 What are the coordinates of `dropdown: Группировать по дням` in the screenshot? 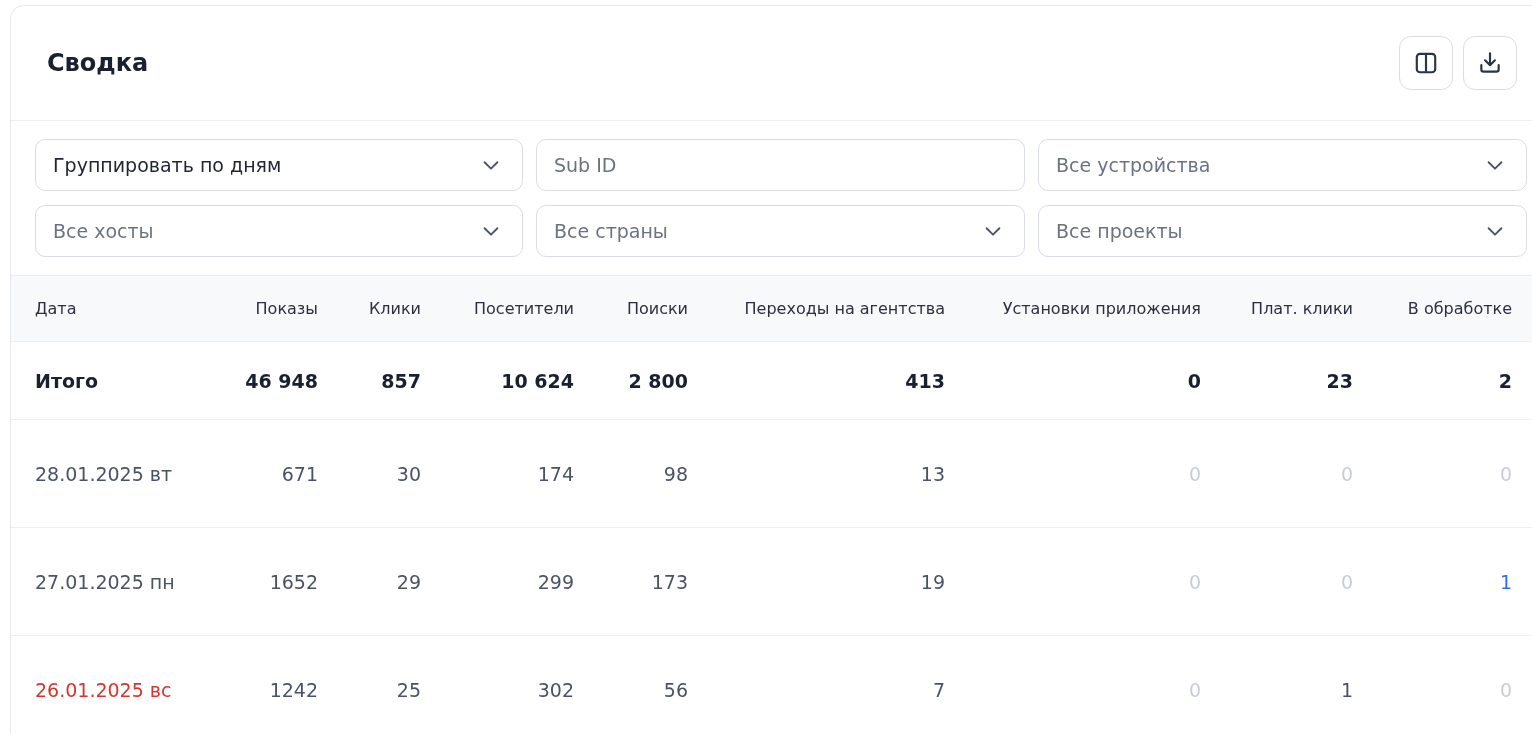 It's located at (279, 165).